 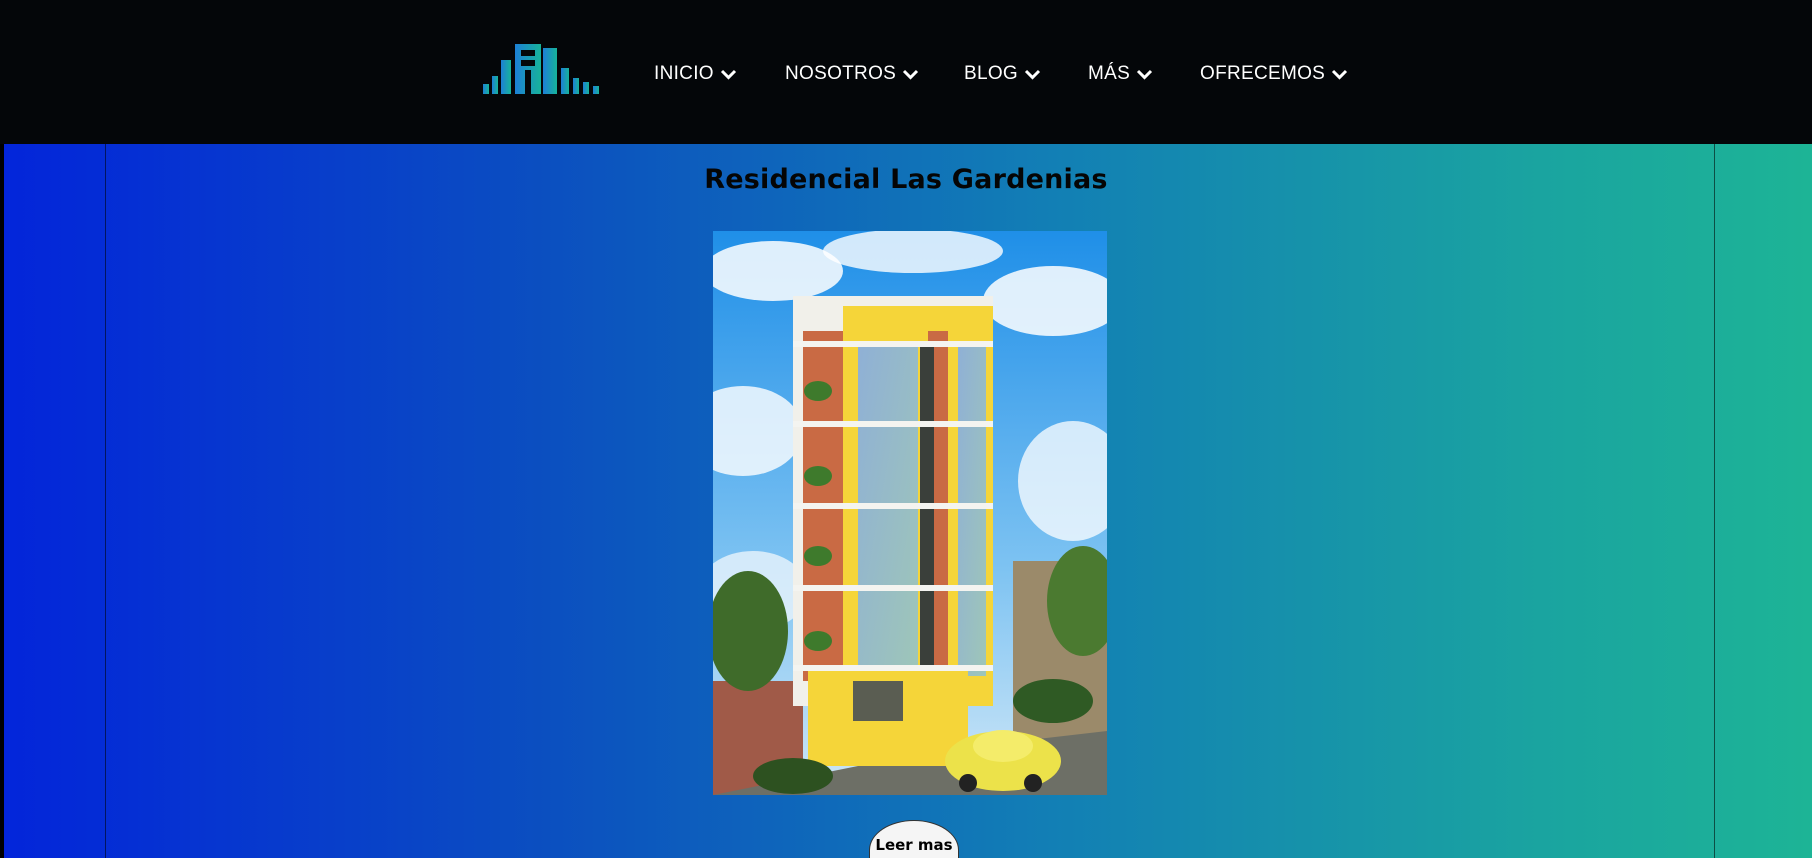 What do you see at coordinates (1263, 73) in the screenshot?
I see `nav-item-label: OFRECEMOS` at bounding box center [1263, 73].